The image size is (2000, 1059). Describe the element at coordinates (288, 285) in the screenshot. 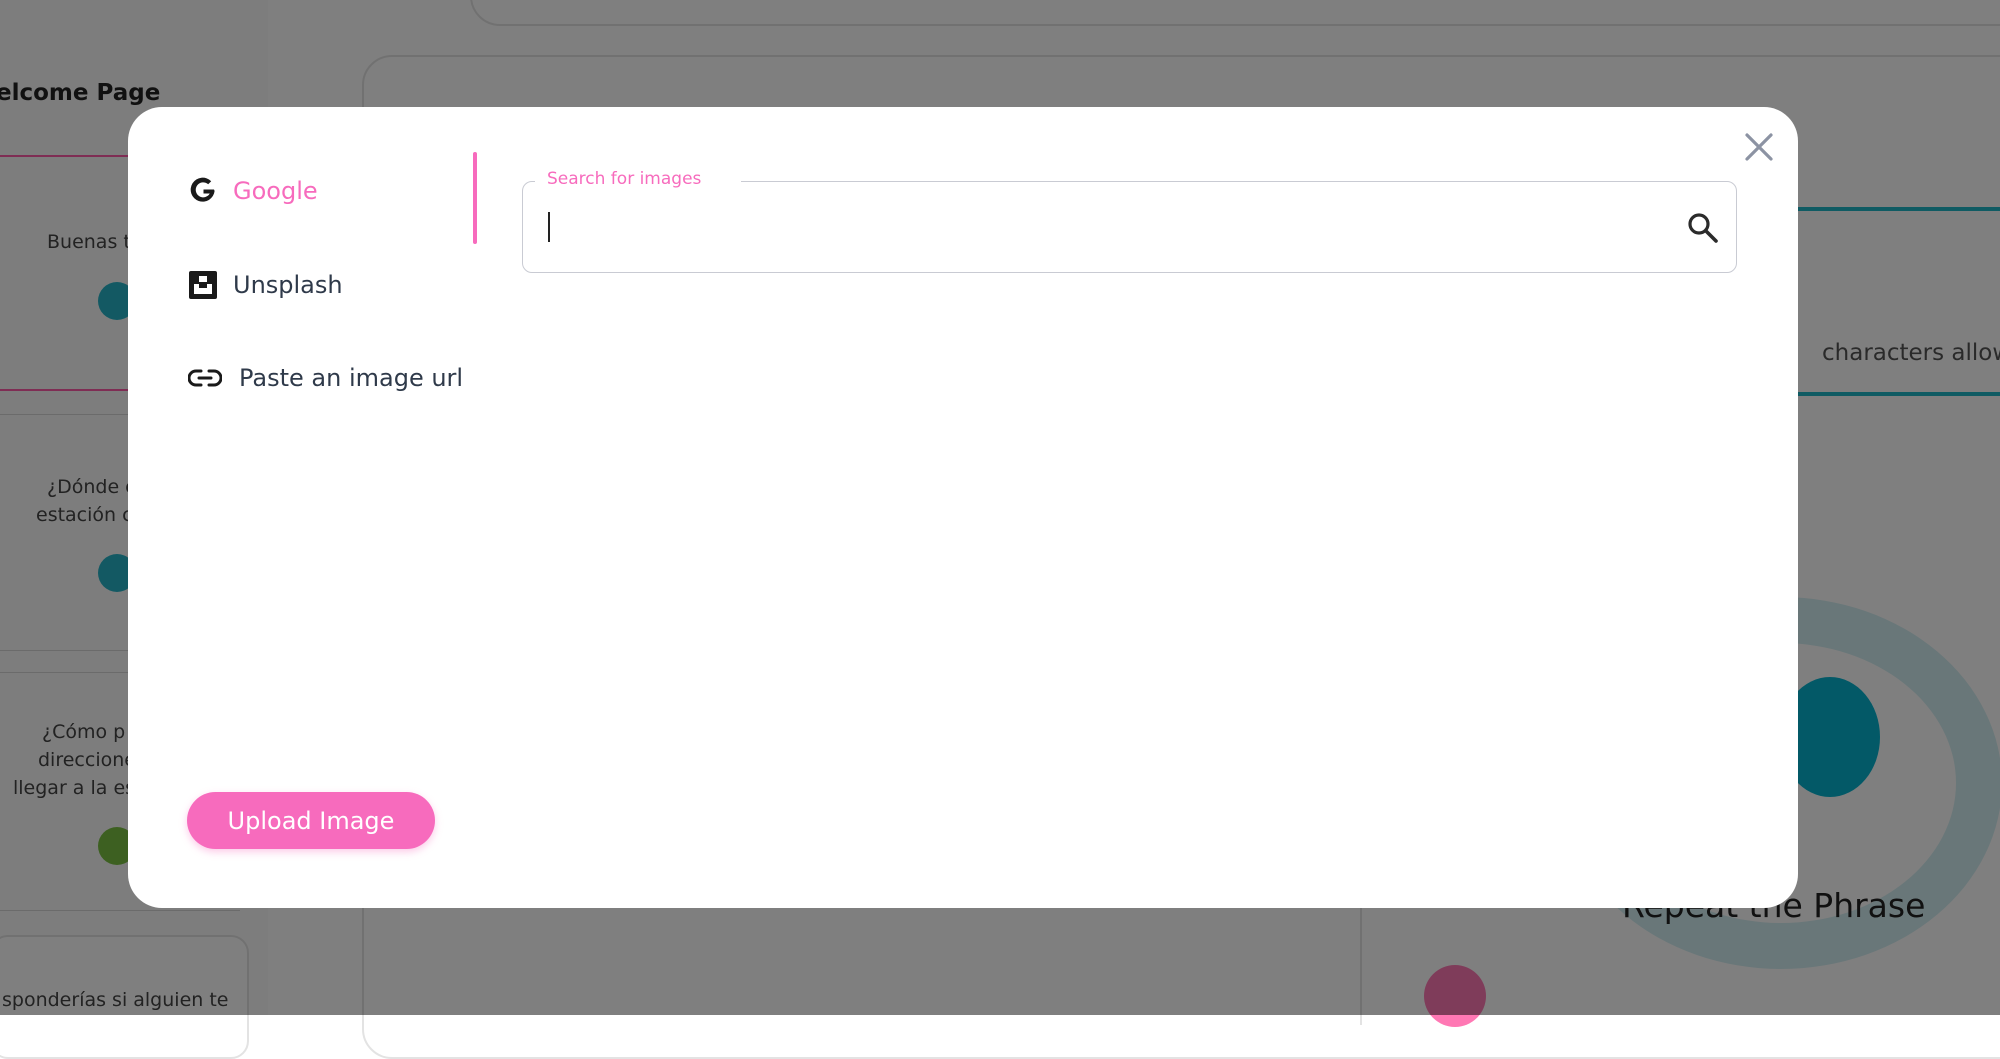

I see `tab-label: Unsplash` at that location.